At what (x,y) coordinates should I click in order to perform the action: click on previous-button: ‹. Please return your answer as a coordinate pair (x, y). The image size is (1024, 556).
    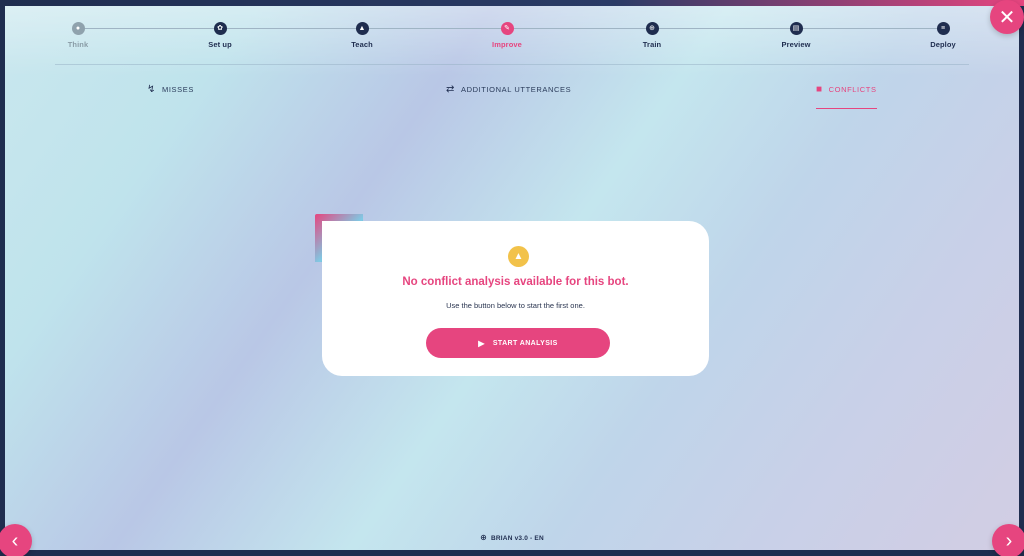
    Looking at the image, I should click on (16, 540).